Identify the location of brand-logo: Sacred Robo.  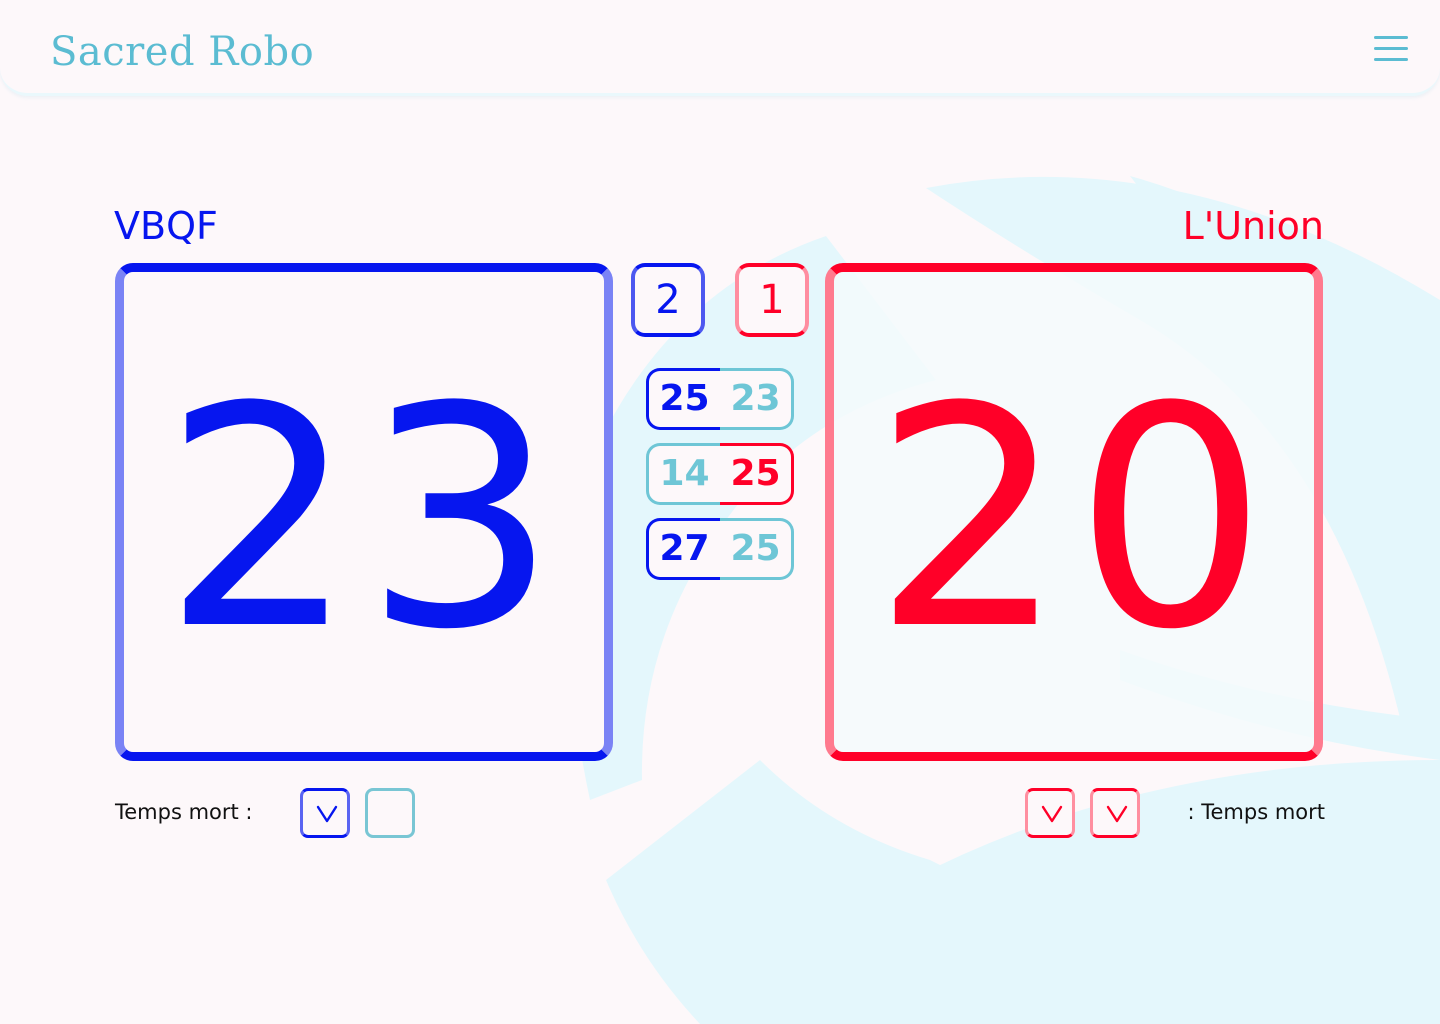
(182, 52).